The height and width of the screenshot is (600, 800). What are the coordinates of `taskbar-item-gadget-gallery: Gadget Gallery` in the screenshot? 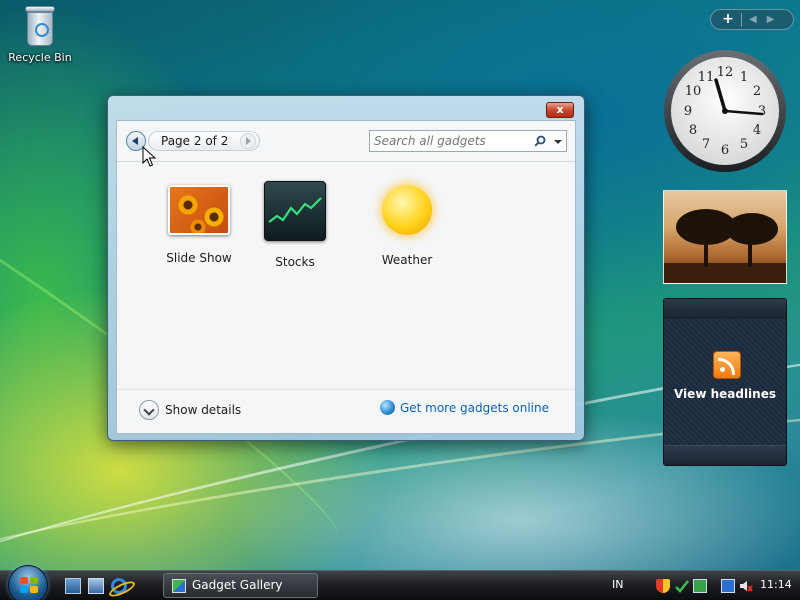 It's located at (240, 585).